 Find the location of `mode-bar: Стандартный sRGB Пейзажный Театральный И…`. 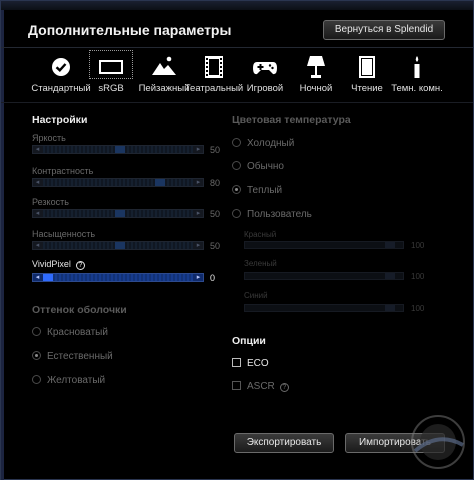

mode-bar: Стандартный sRGB Пейзажный Театральный И… is located at coordinates (237, 74).